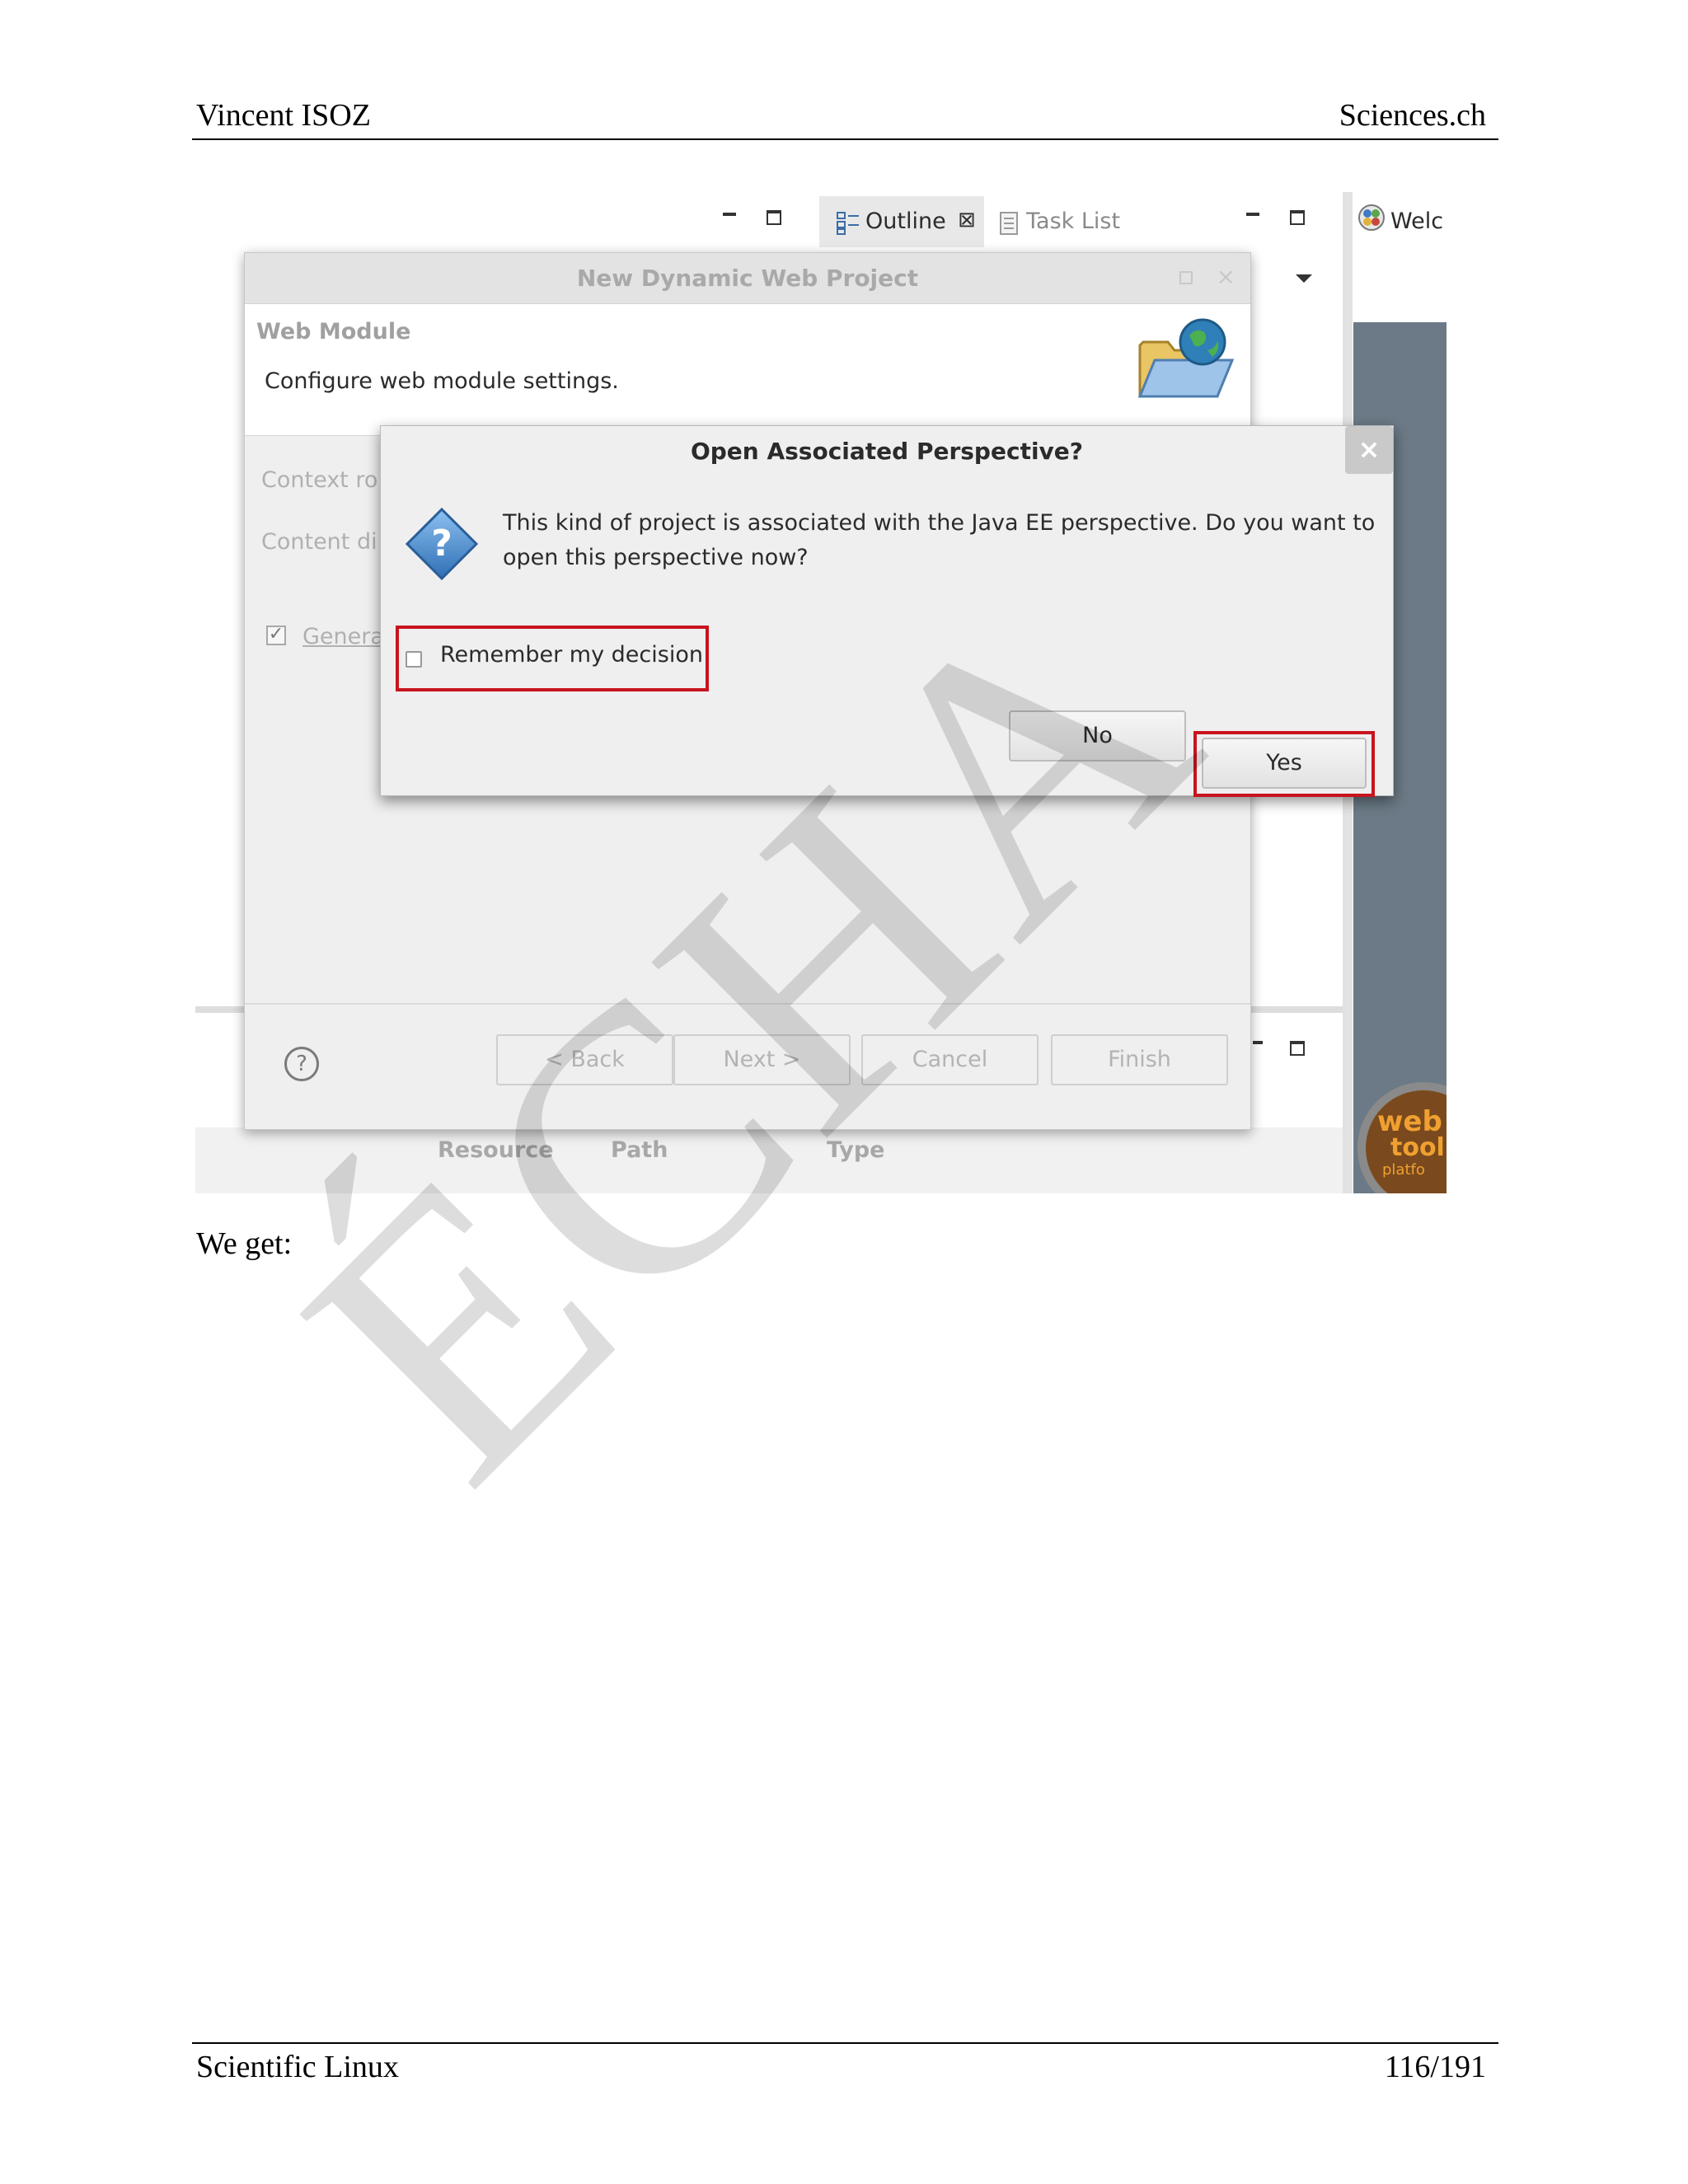  What do you see at coordinates (1417, 1147) in the screenshot?
I see `logo-text-2: tool` at bounding box center [1417, 1147].